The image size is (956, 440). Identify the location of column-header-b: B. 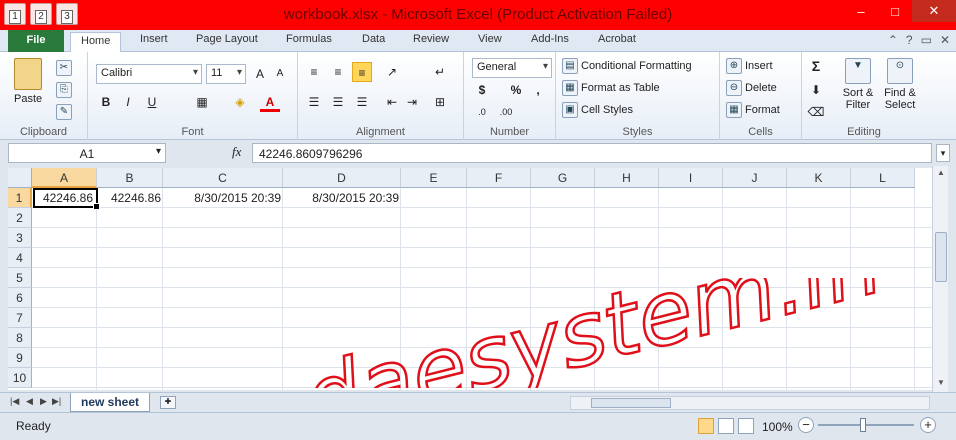
(130, 178).